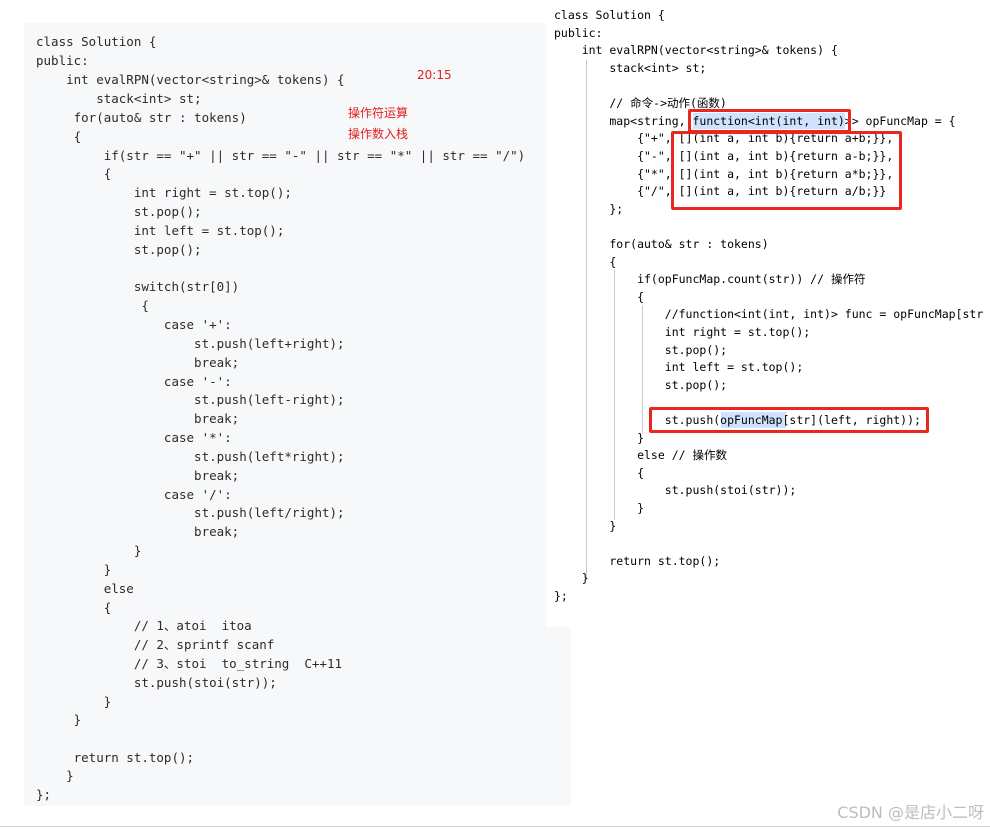  I want to click on code-line: st.push(left-right);, so click(190, 399).